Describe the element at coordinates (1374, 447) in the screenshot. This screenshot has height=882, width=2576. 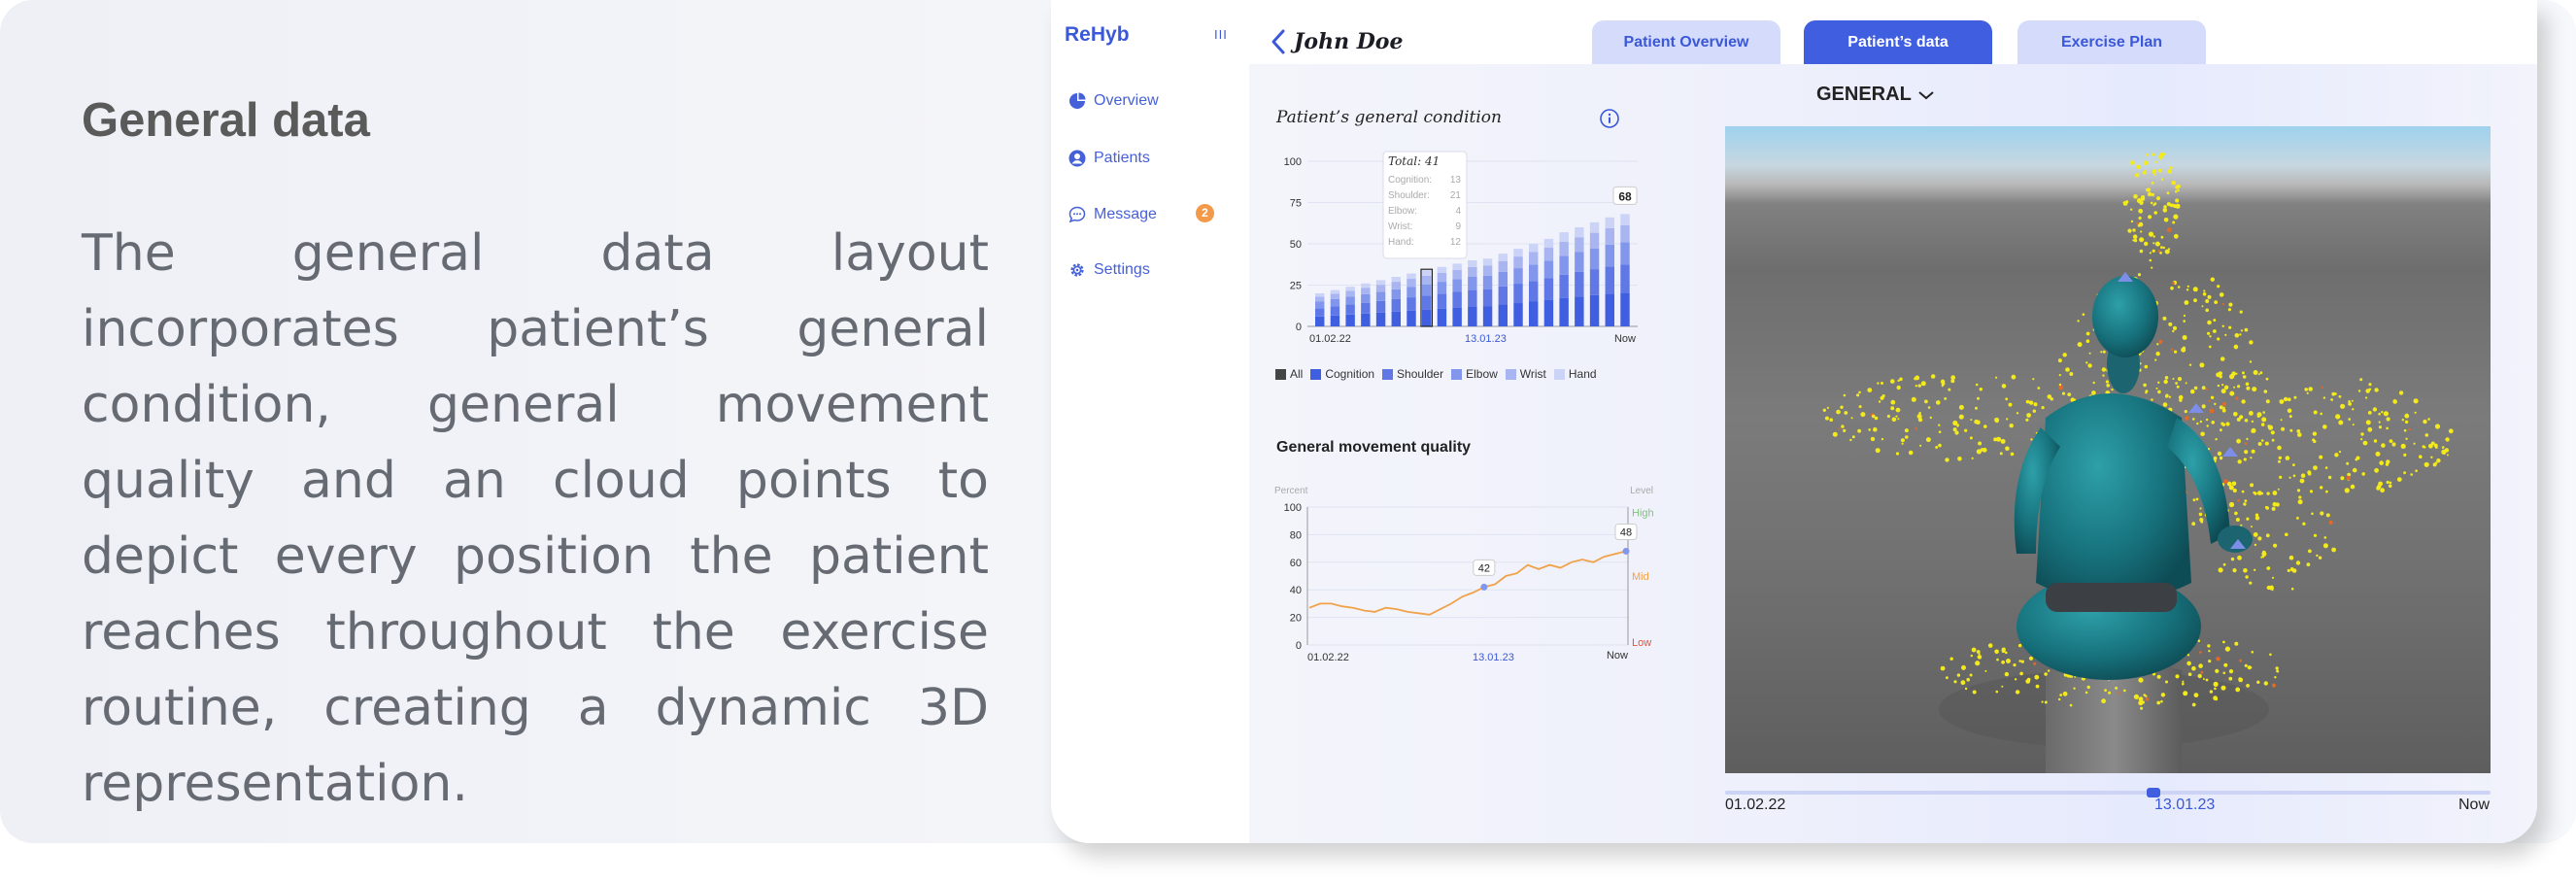
I see `movement-title: General movement quality` at that location.